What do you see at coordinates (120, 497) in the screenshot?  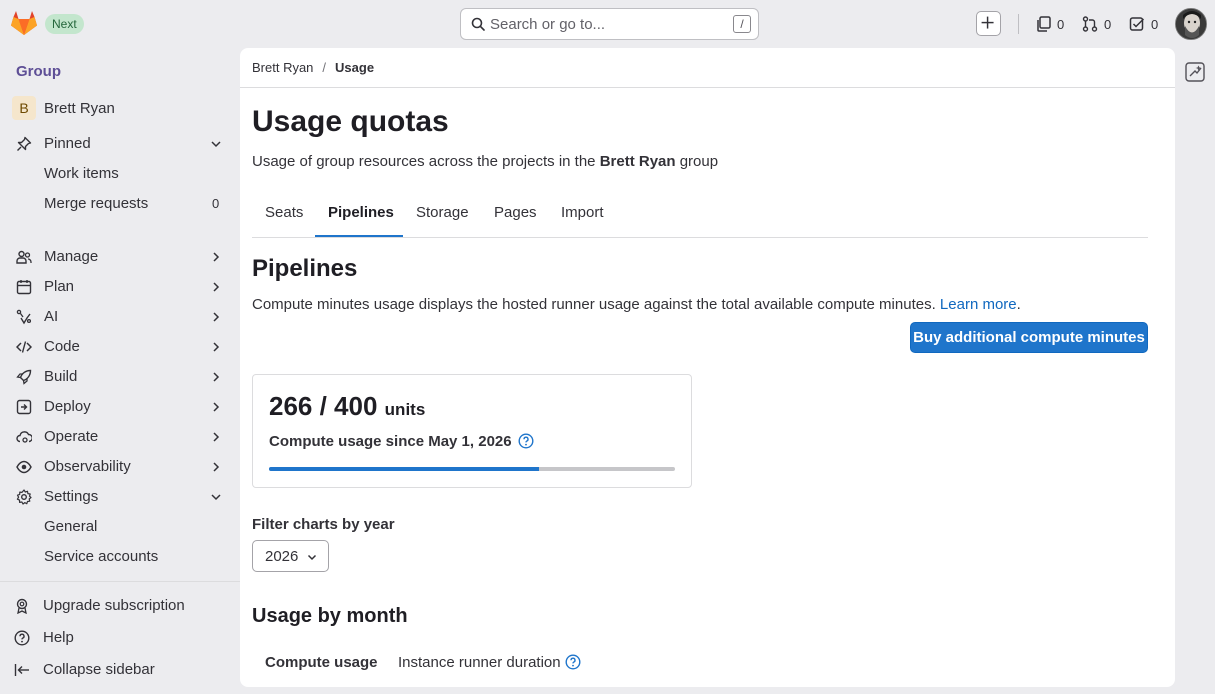 I see `sidebar-section-settings: Settings` at bounding box center [120, 497].